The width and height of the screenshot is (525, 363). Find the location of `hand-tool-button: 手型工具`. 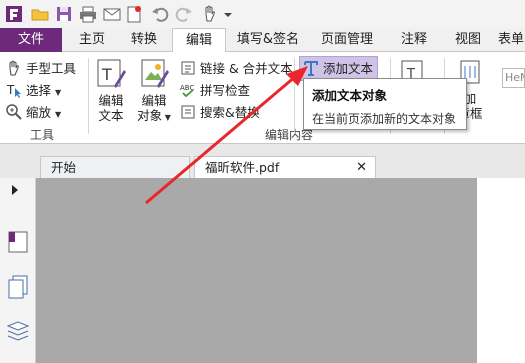

hand-tool-button: 手型工具 is located at coordinates (41, 68).